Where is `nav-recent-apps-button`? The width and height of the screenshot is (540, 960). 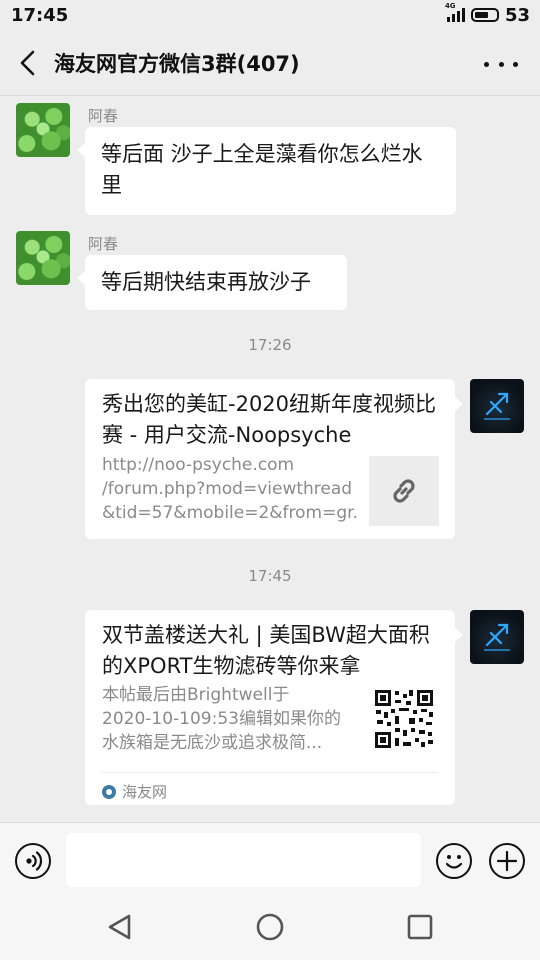
nav-recent-apps-button is located at coordinates (420, 927).